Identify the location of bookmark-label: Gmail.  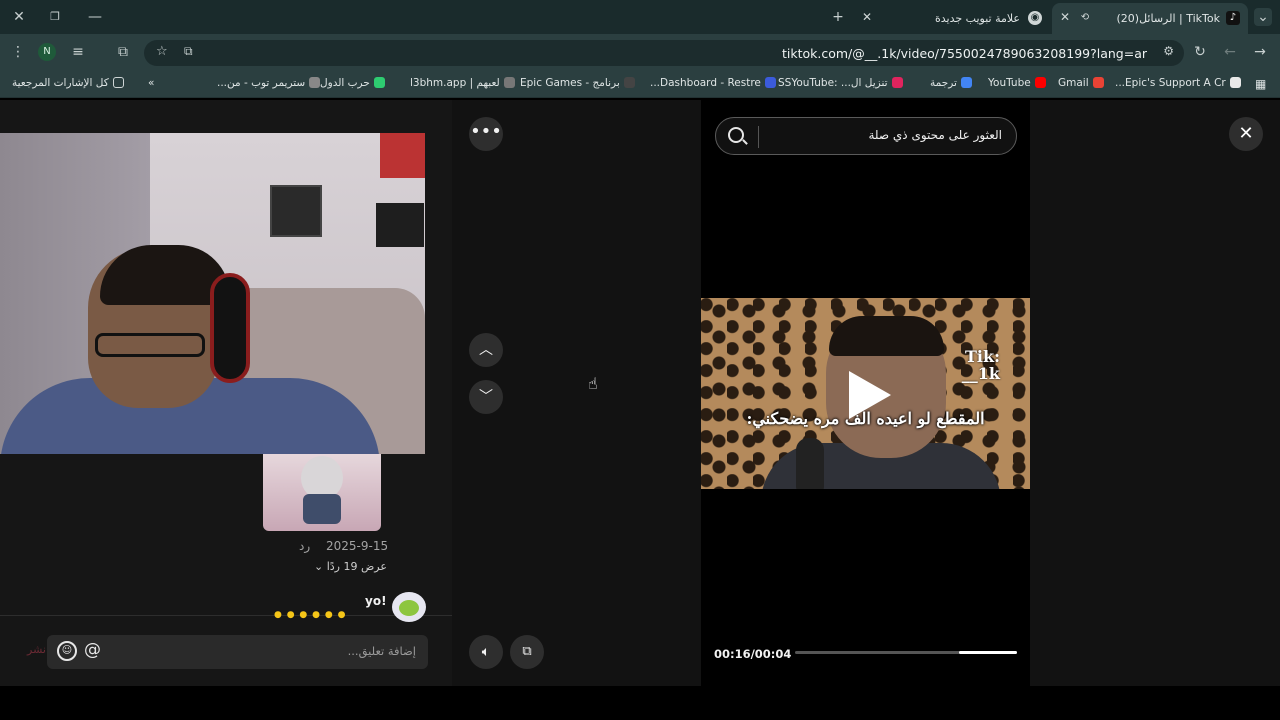
(1073, 83).